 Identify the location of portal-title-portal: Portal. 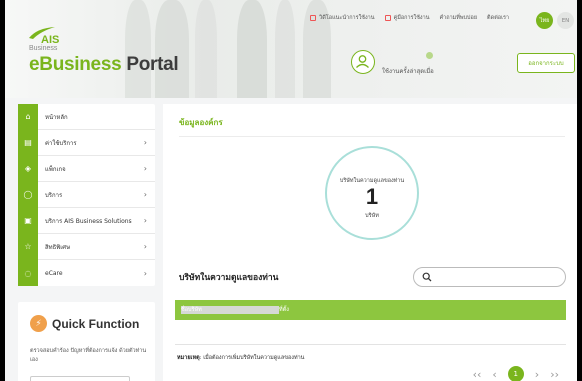
(152, 64).